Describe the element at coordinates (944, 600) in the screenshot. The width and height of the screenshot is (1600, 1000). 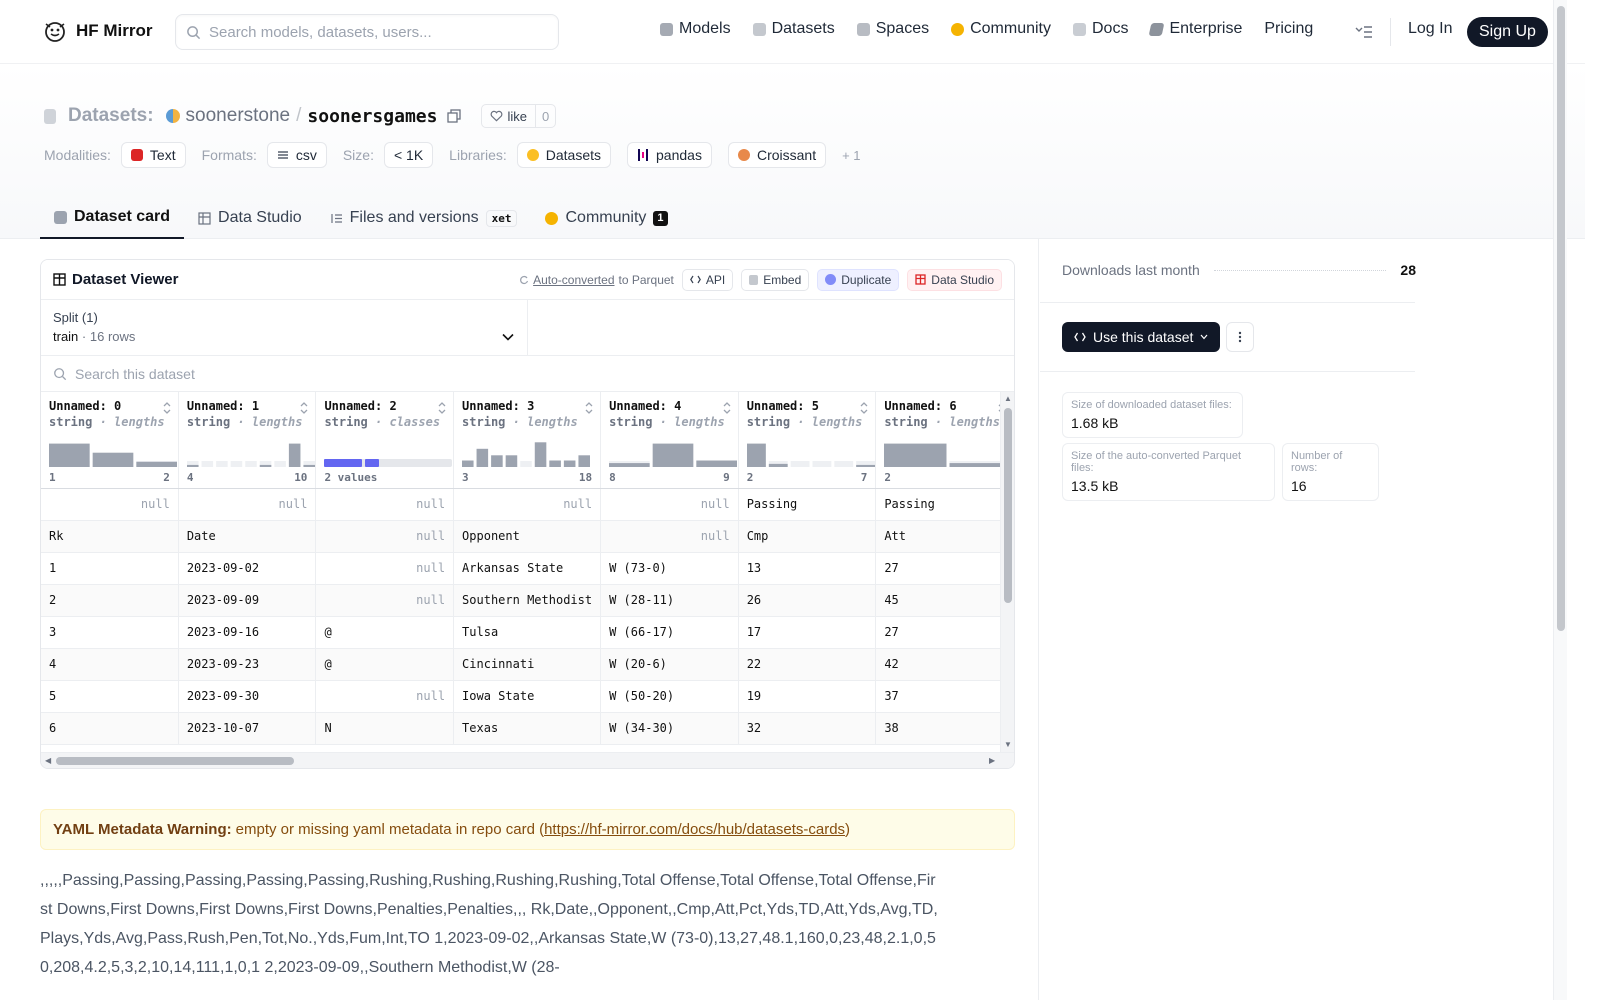
I see `table-cell: 45` at that location.